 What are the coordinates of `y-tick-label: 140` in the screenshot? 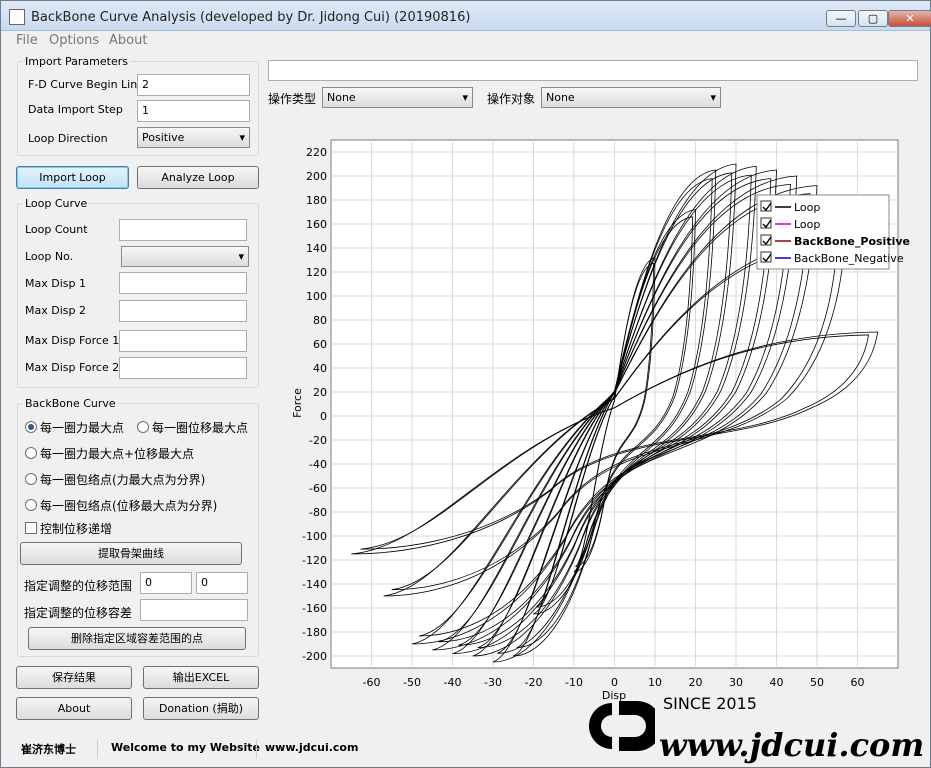 It's located at (316, 248).